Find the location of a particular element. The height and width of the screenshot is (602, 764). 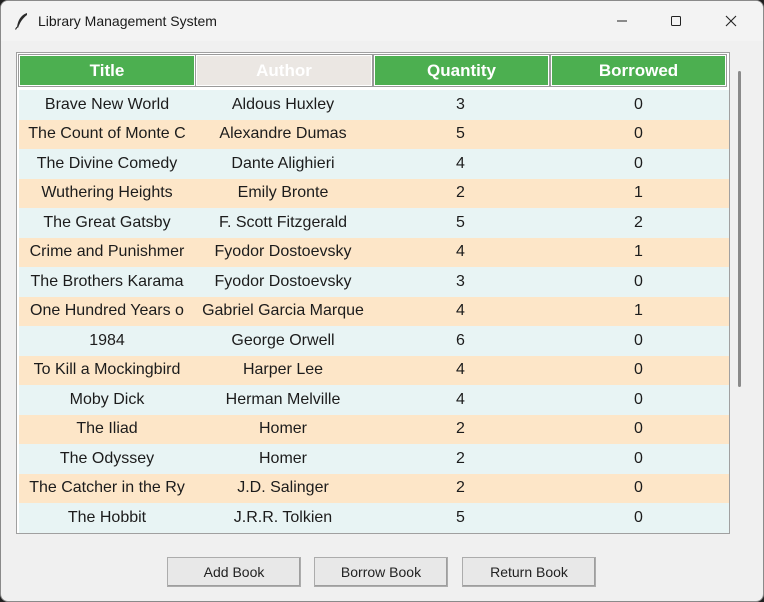

minimize-button is located at coordinates (622, 21).